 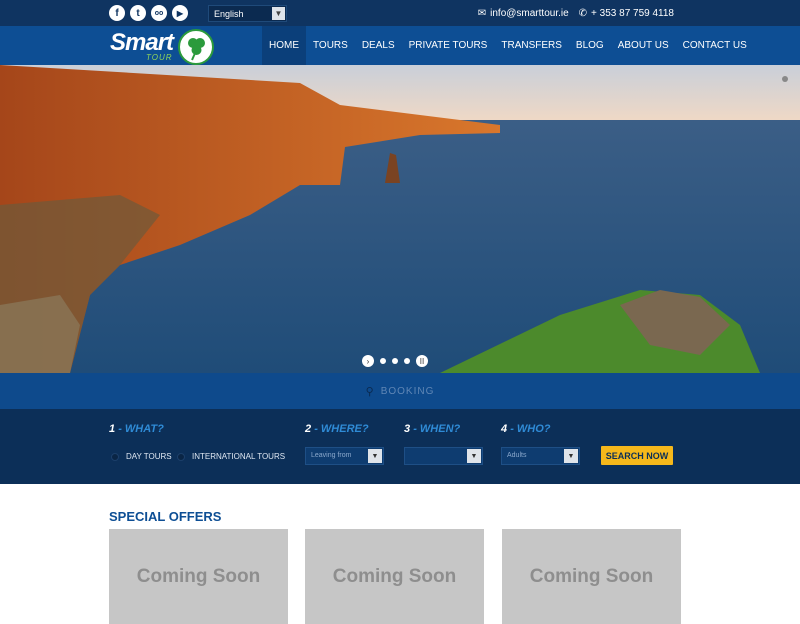 I want to click on contact-info: ✉ info@smarttour.ie ✆ + 353 87 759 4118, so click(x=576, y=13).